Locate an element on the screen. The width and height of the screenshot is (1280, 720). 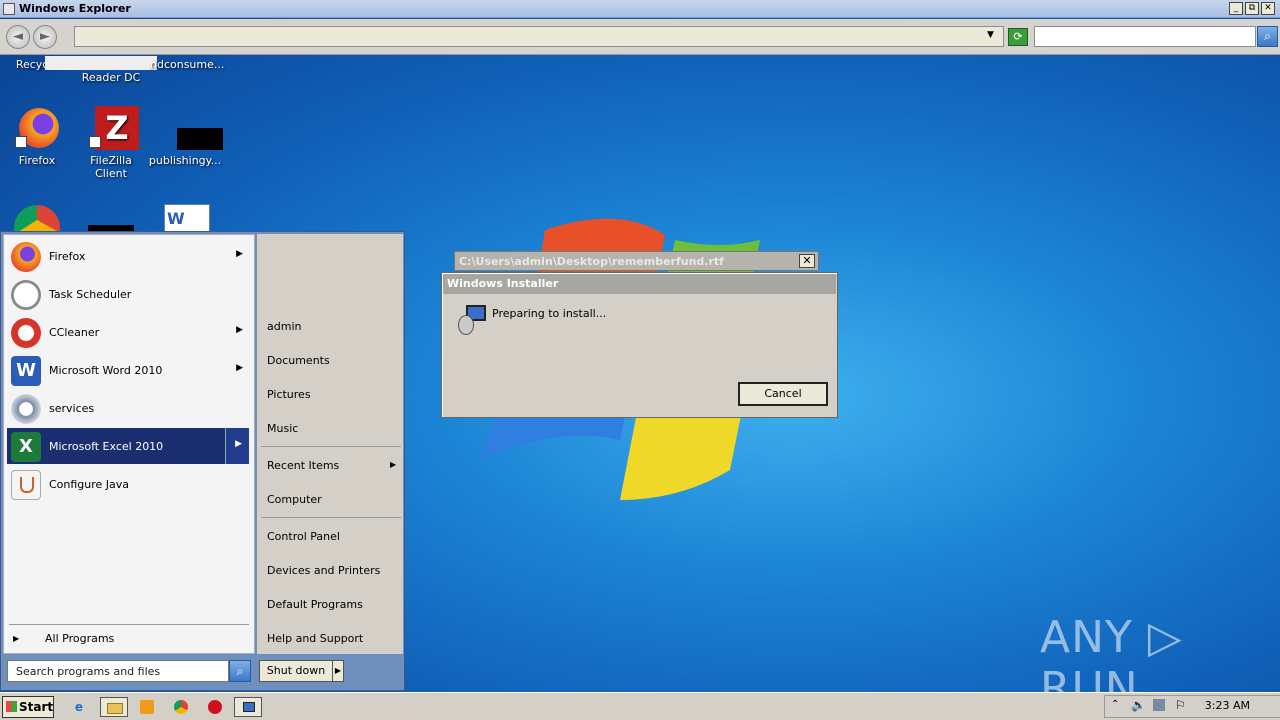
cancel-button: Cancel is located at coordinates (783, 394).